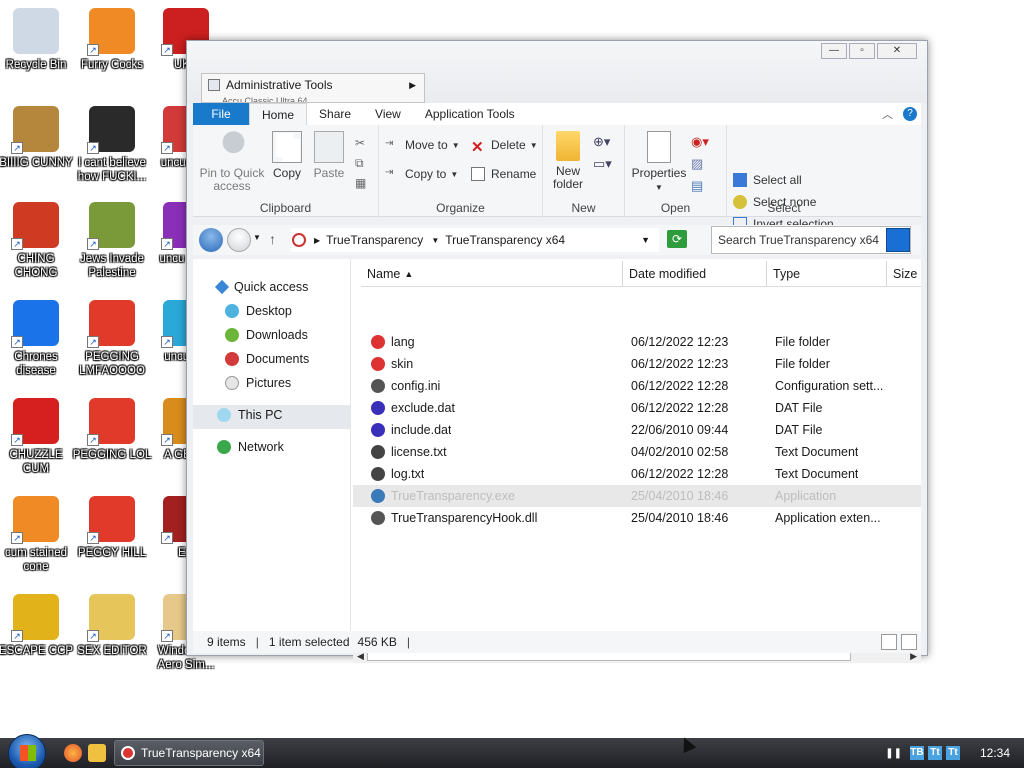 This screenshot has height=768, width=1024. What do you see at coordinates (374, 240) in the screenshot?
I see `breadcrumb-truetransparency: TrueTransparency` at bounding box center [374, 240].